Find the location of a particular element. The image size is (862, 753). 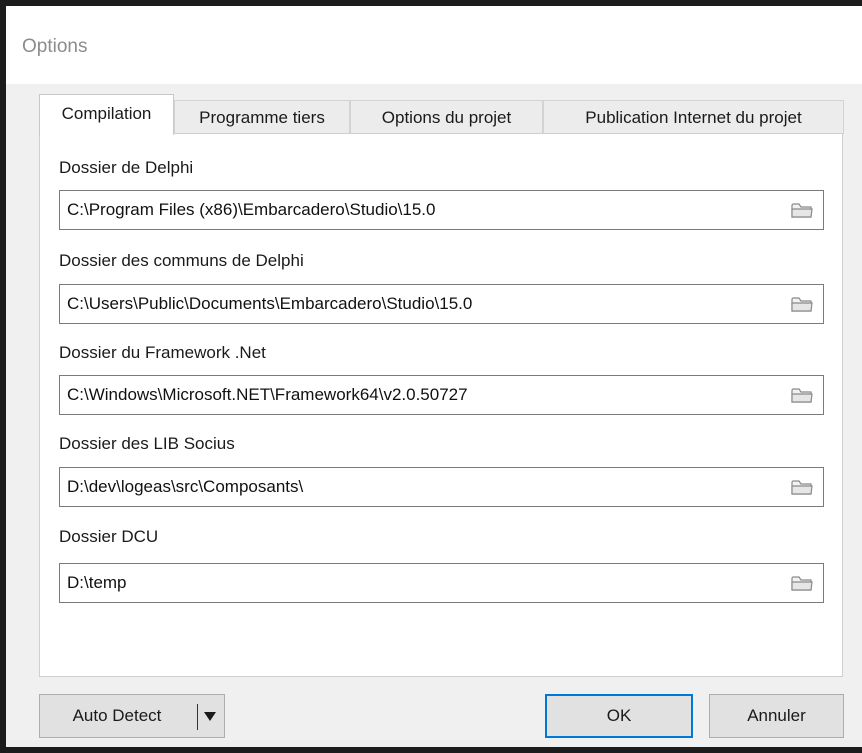

auto-detect-button: Auto Detect is located at coordinates (132, 716).